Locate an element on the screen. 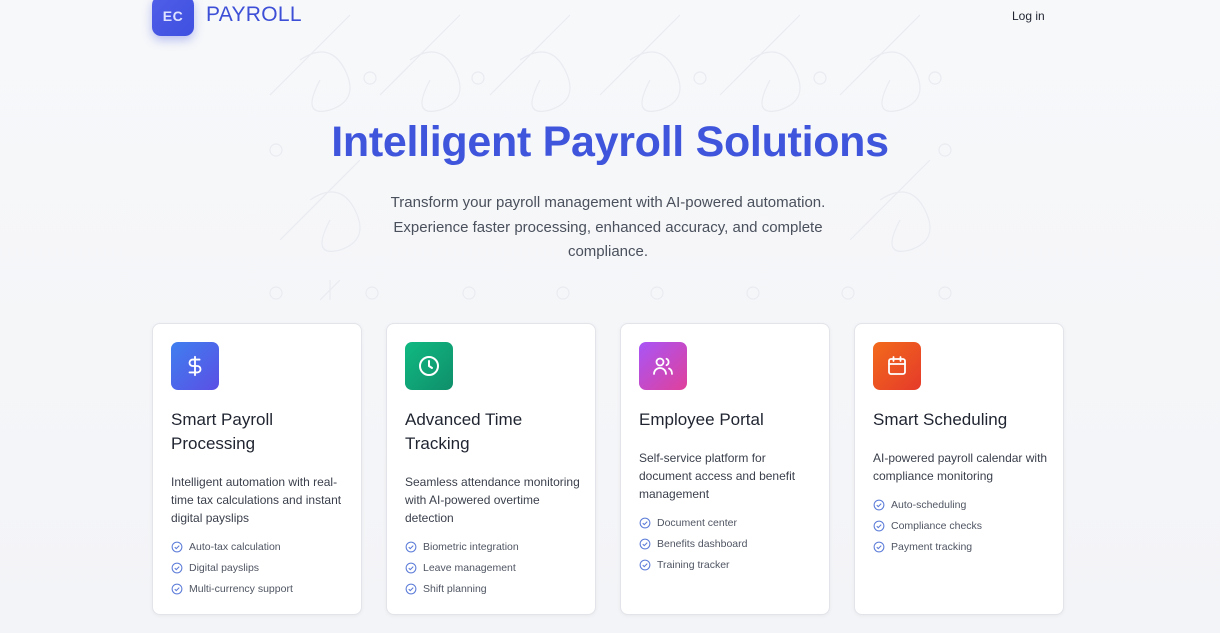  feature-label: Payment tracking is located at coordinates (932, 546).